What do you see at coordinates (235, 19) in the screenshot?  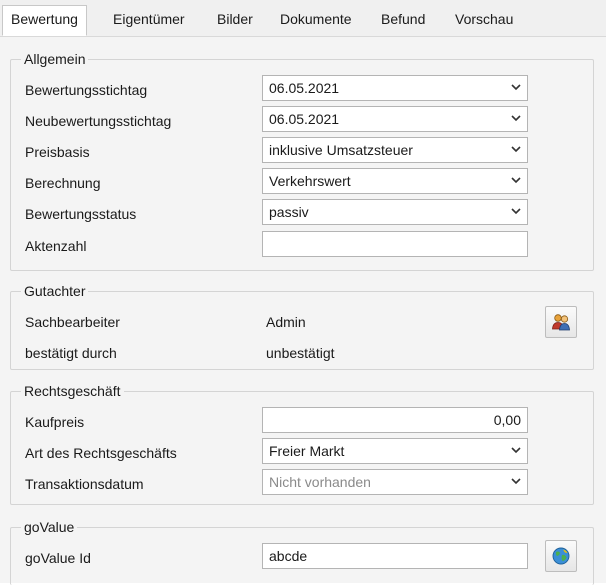 I see `tab-bilder: Bilder` at bounding box center [235, 19].